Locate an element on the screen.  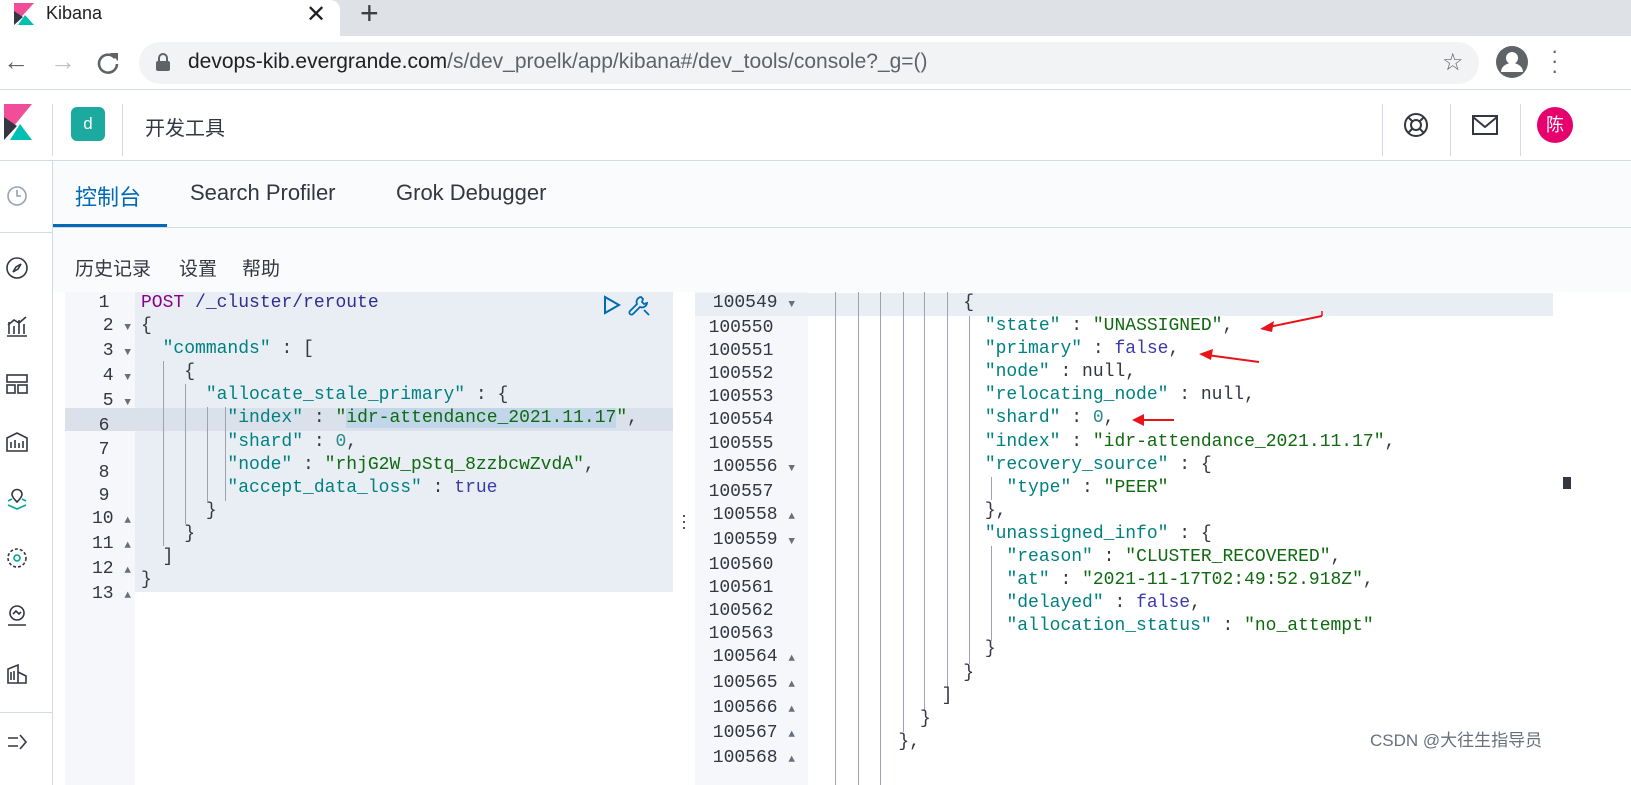
json-key: "delayed" is located at coordinates (1055, 603).